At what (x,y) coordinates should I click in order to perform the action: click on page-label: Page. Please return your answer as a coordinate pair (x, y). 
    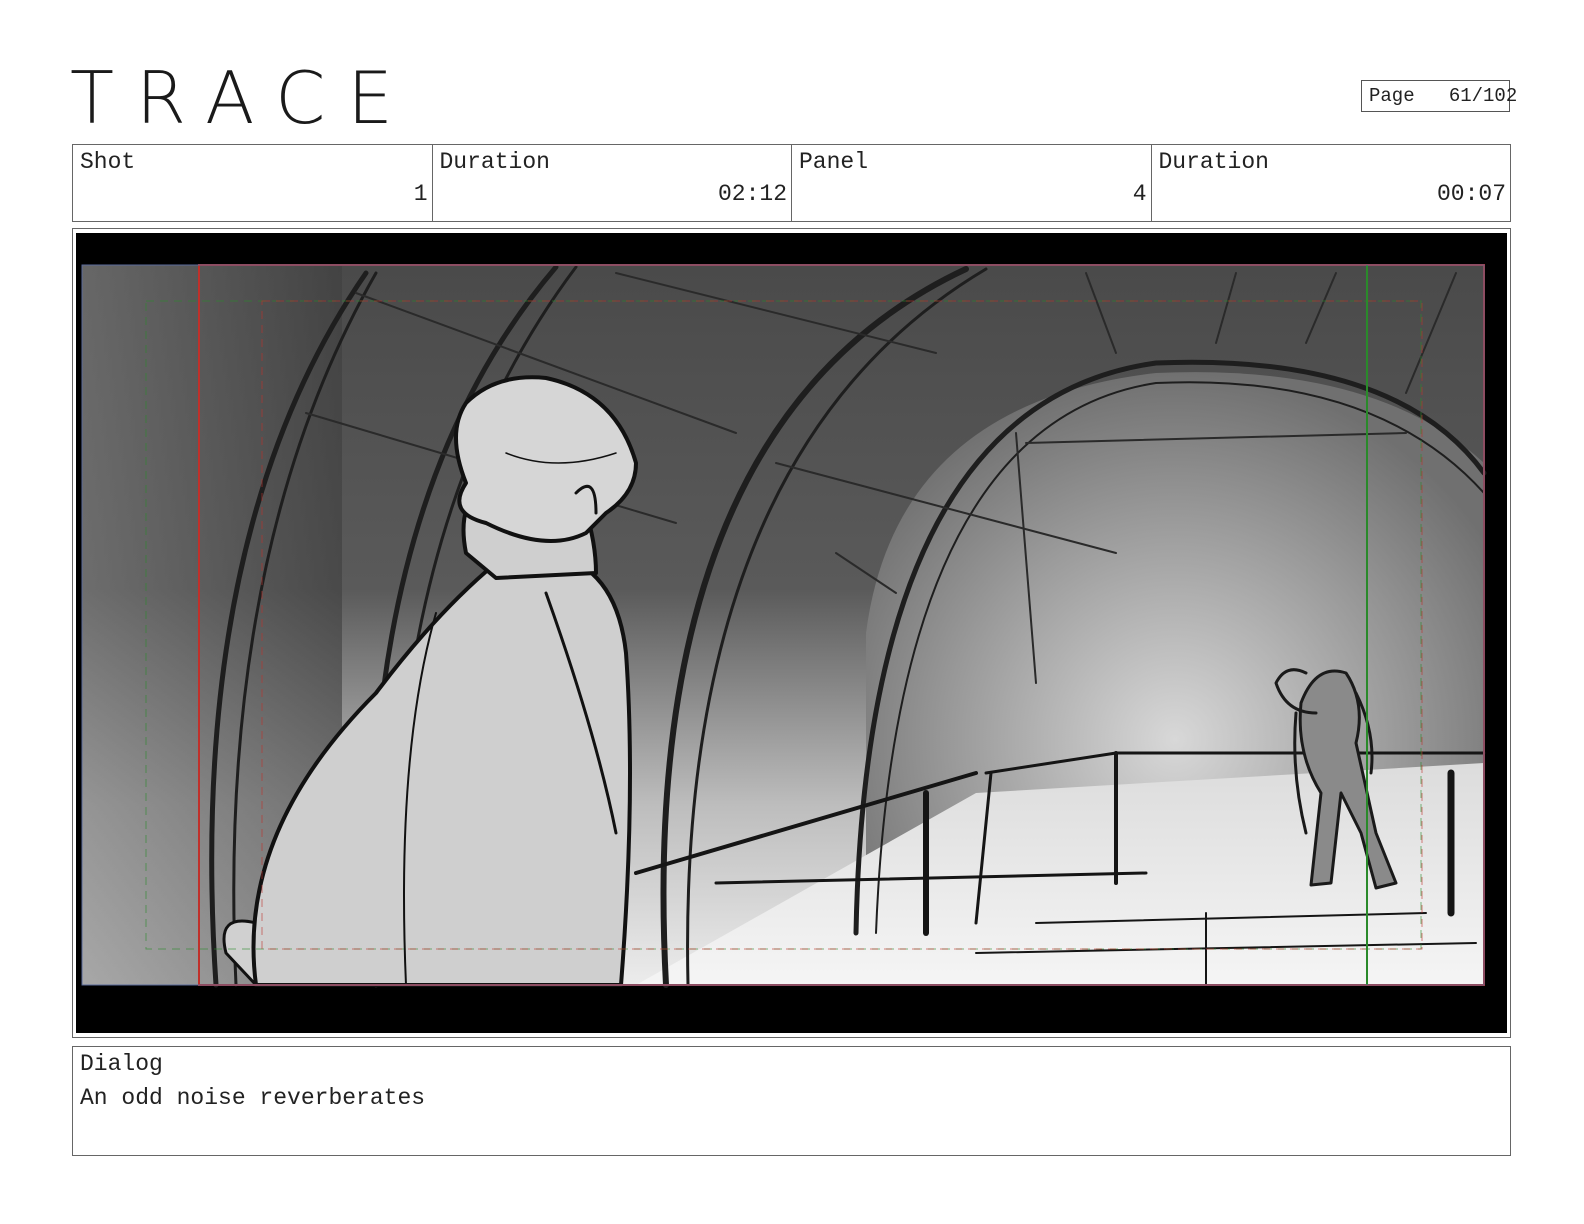
    Looking at the image, I should click on (1392, 96).